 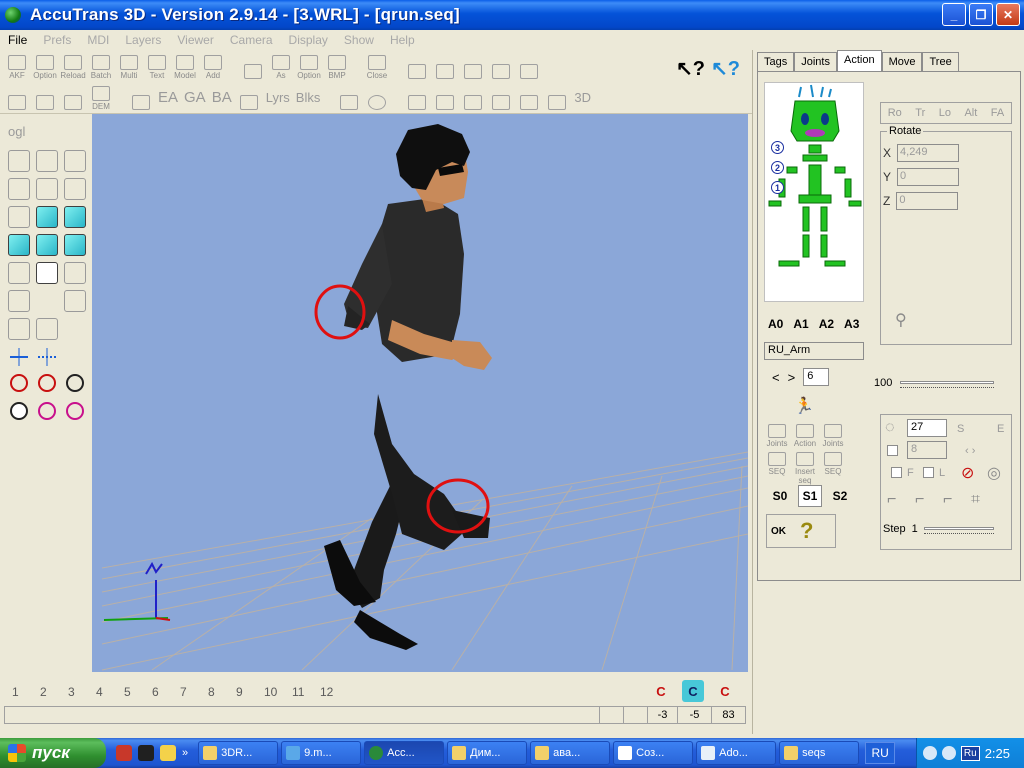 I want to click on cube-front-icon, so click(x=47, y=217).